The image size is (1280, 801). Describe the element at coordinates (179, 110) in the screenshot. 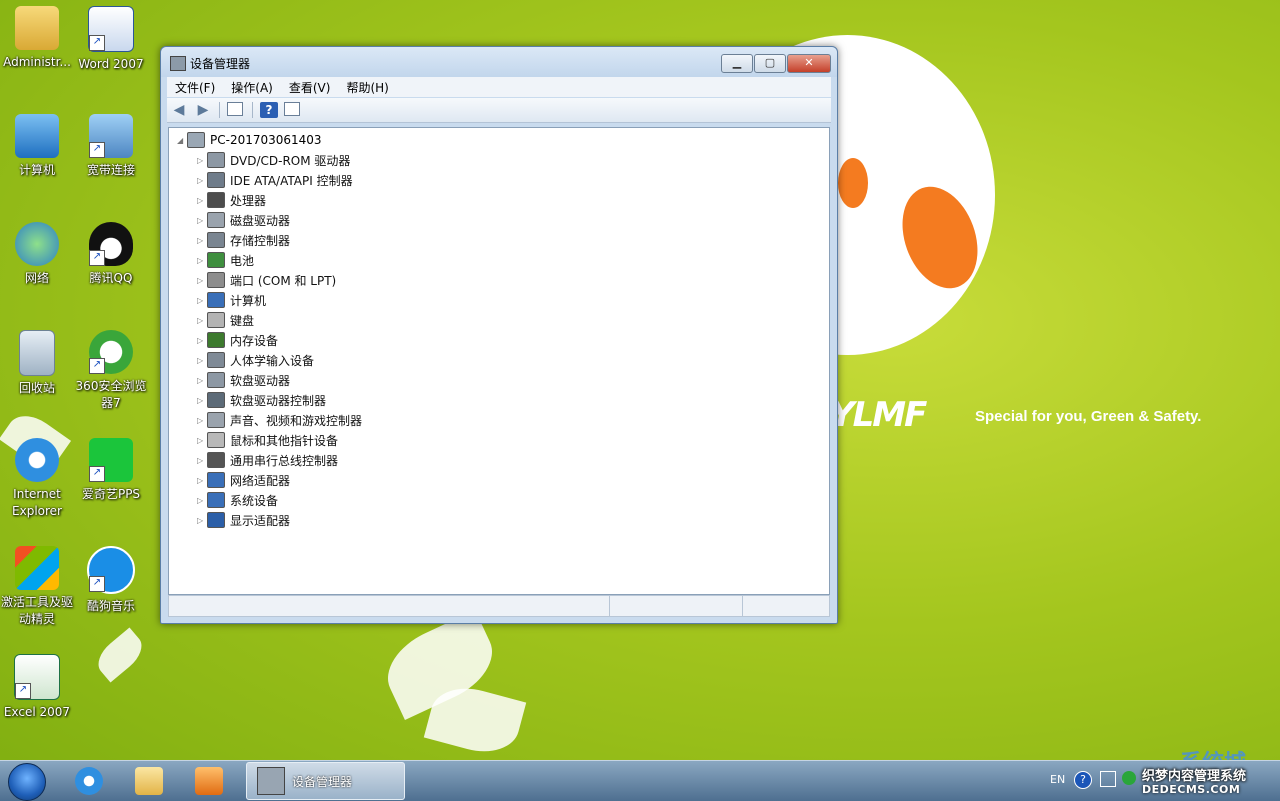

I see `back-icon: ◀` at that location.